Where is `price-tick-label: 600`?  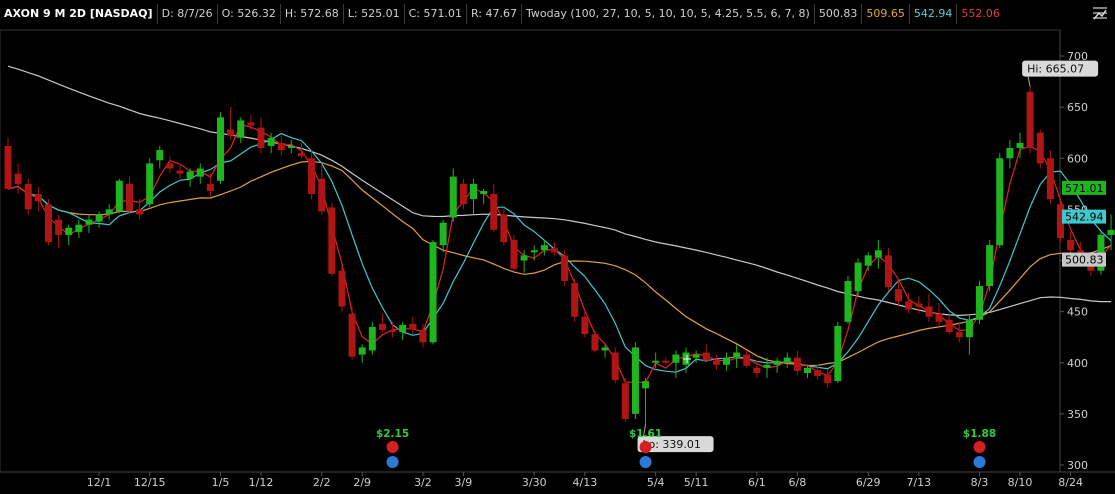 price-tick-label: 600 is located at coordinates (1077, 158).